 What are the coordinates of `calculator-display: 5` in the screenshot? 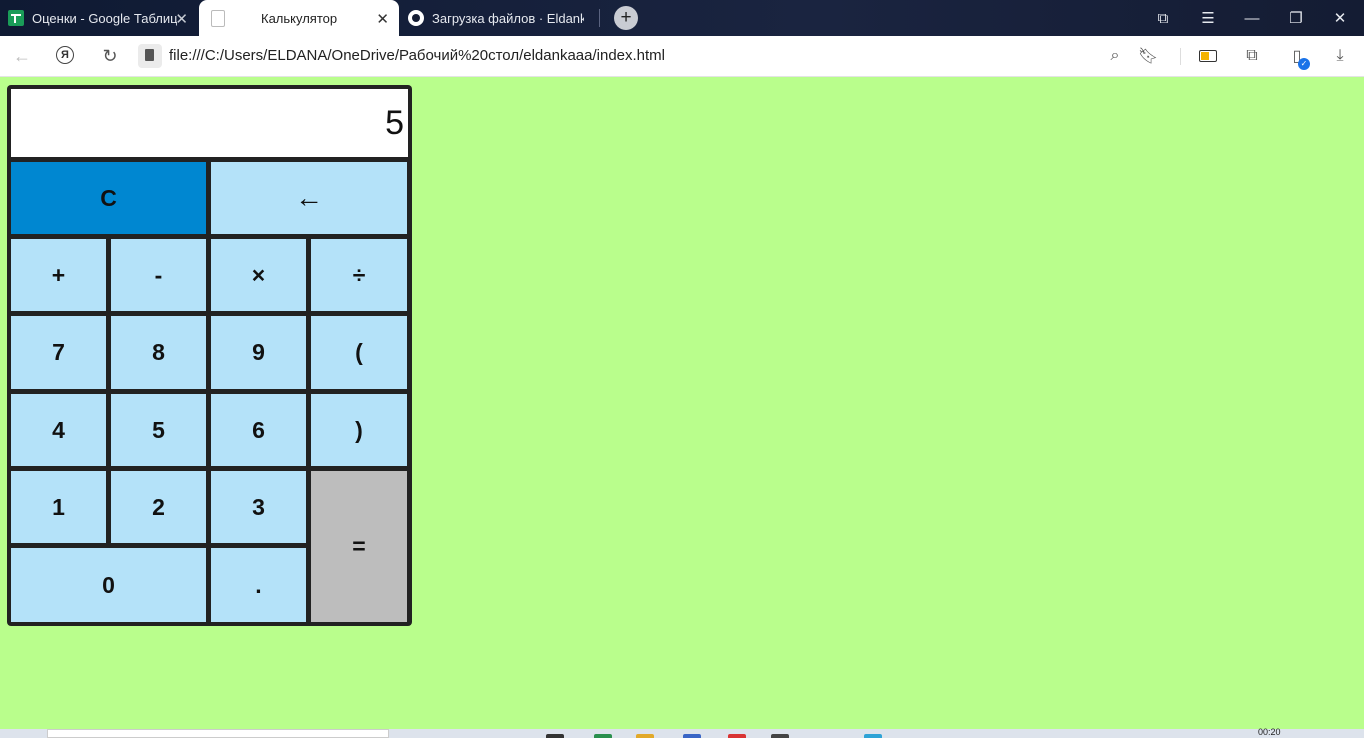 It's located at (209, 123).